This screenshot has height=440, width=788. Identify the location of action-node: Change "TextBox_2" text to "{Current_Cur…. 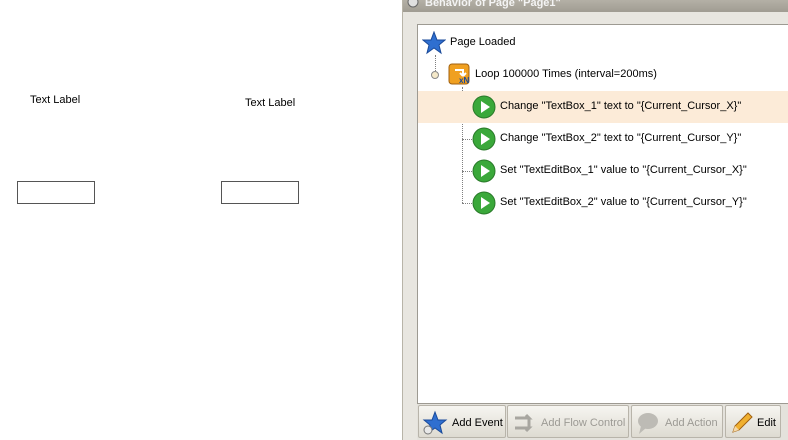
(603, 139).